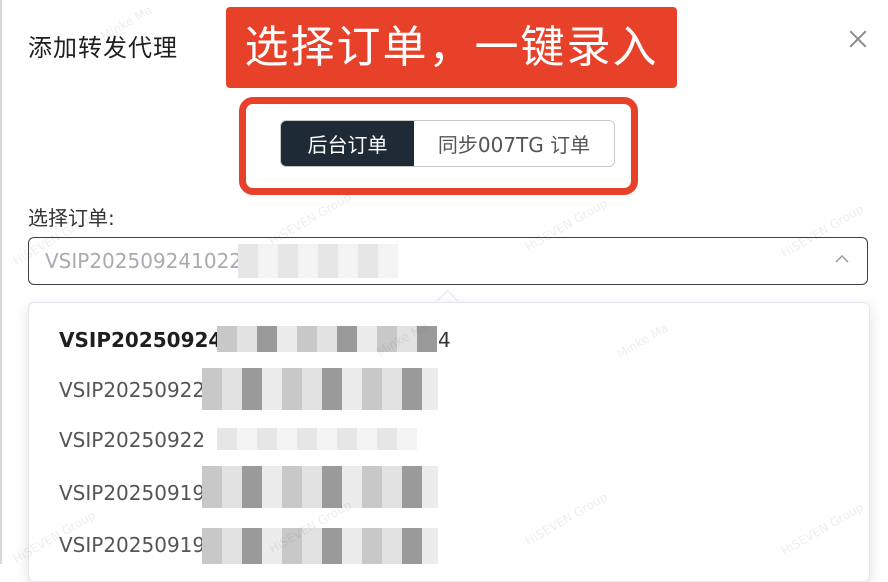  Describe the element at coordinates (150, 261) in the screenshot. I see `selected-order-value: VSIP2025092410224` at that location.